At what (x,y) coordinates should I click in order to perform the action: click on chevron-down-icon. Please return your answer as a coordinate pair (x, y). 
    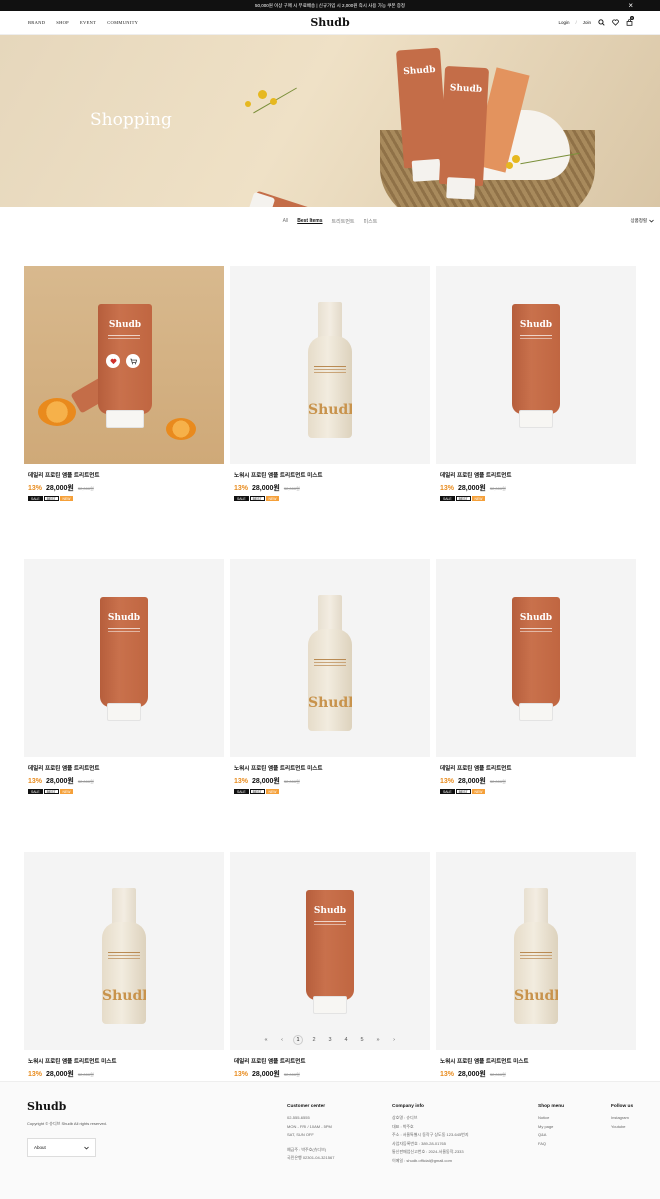
    Looking at the image, I should click on (651, 221).